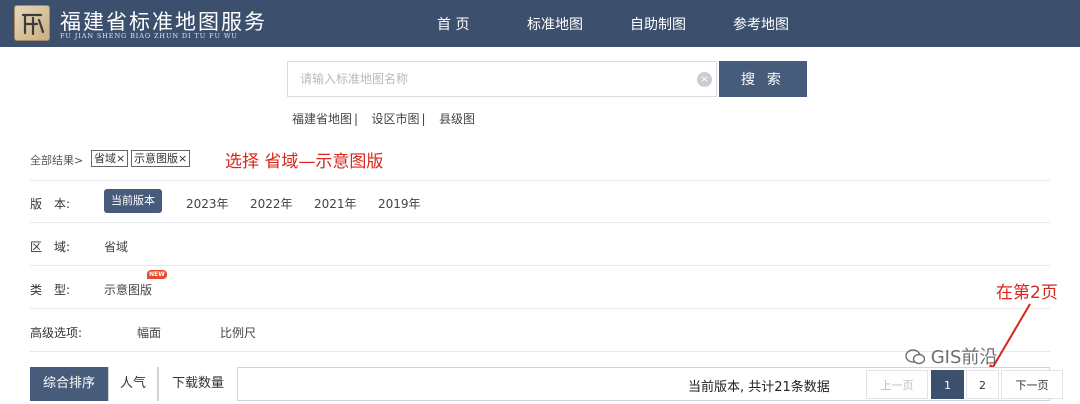 The image size is (1080, 404). Describe the element at coordinates (133, 201) in the screenshot. I see `version-option-current: 当前版本` at that location.